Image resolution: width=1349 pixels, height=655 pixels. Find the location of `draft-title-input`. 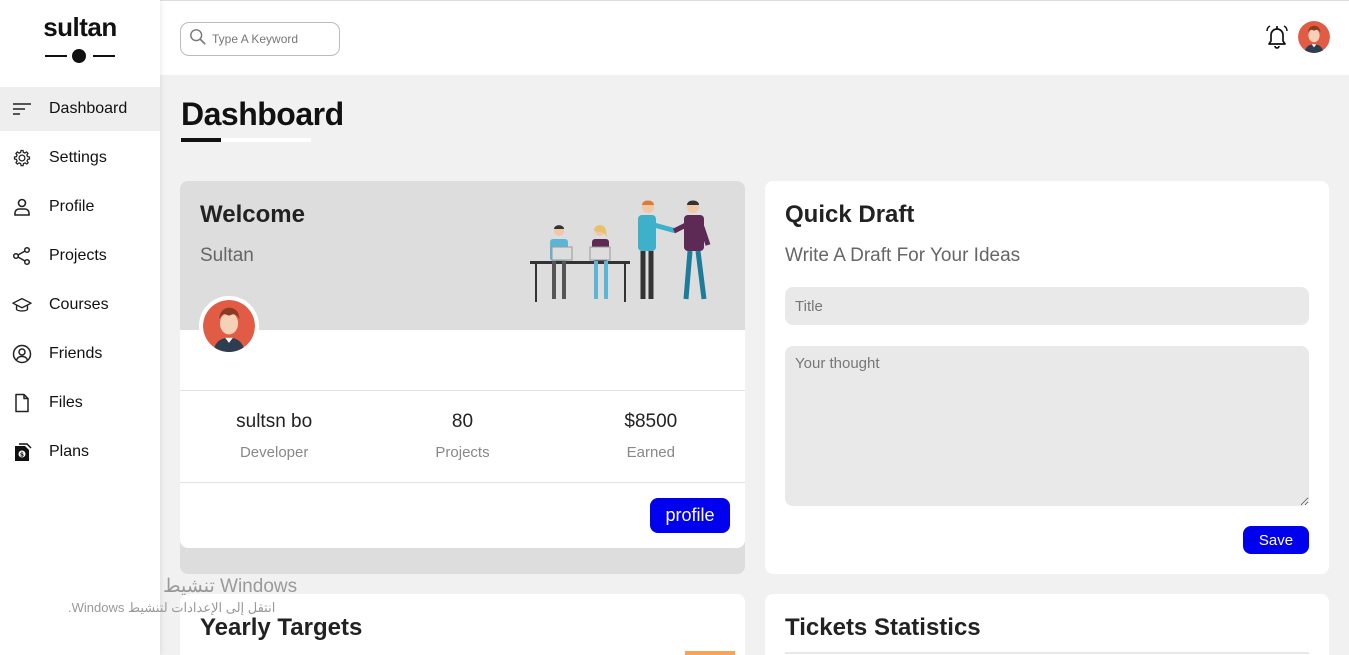

draft-title-input is located at coordinates (1047, 306).